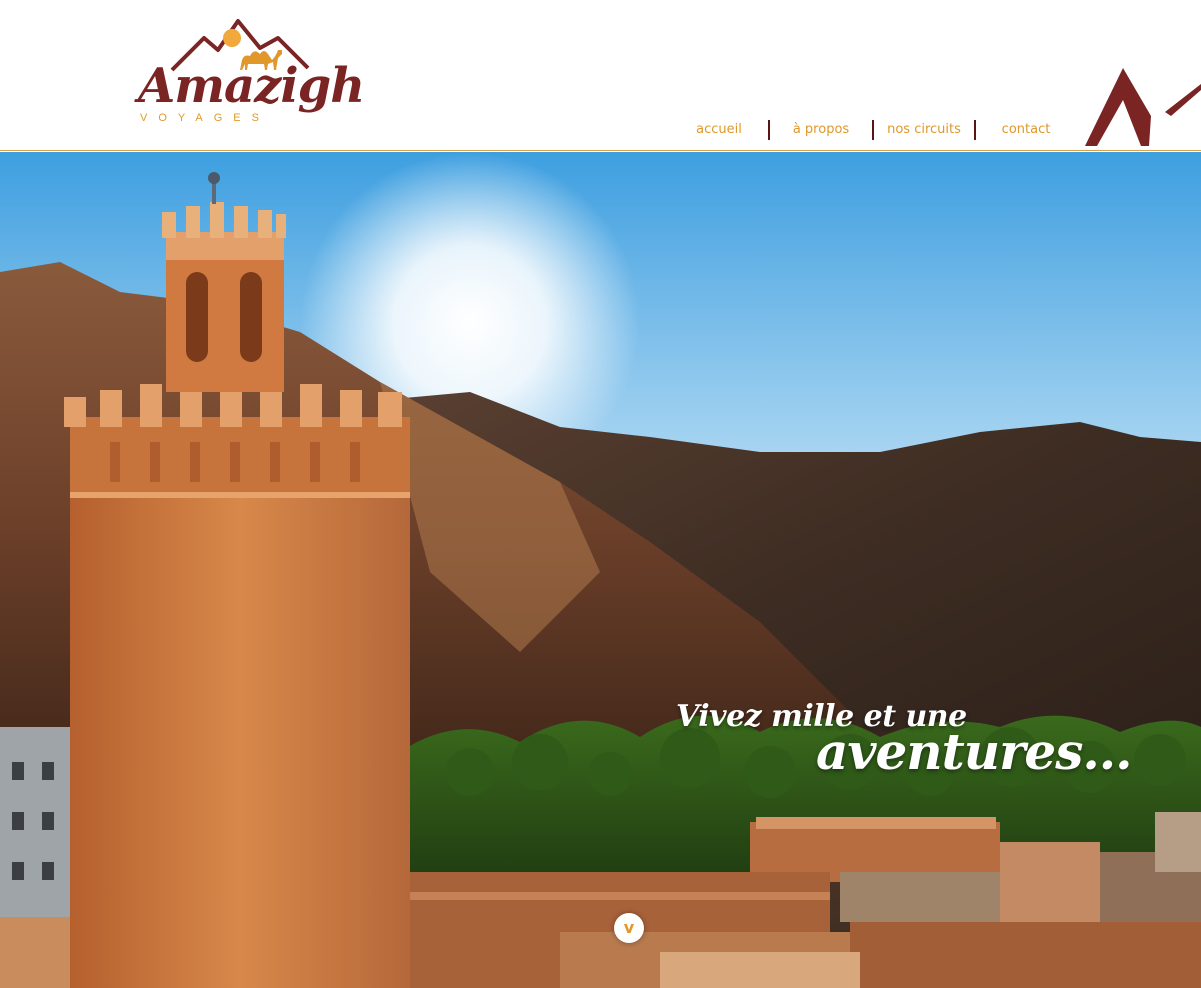  What do you see at coordinates (251, 86) in the screenshot?
I see `logo-wordmark: Amazigh` at bounding box center [251, 86].